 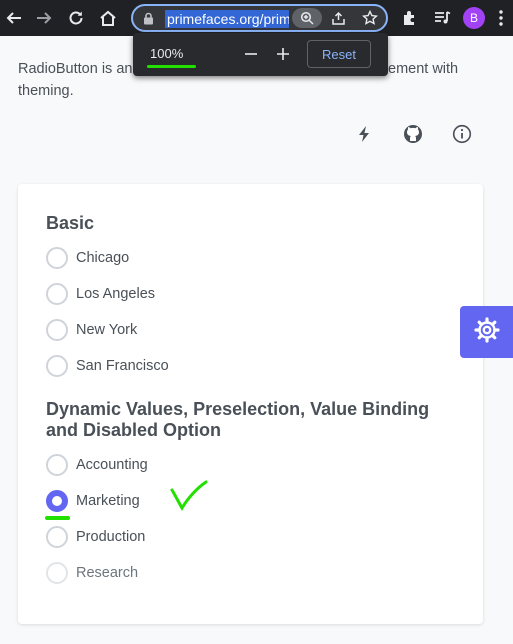 I want to click on bolt-icon, so click(x=364, y=134).